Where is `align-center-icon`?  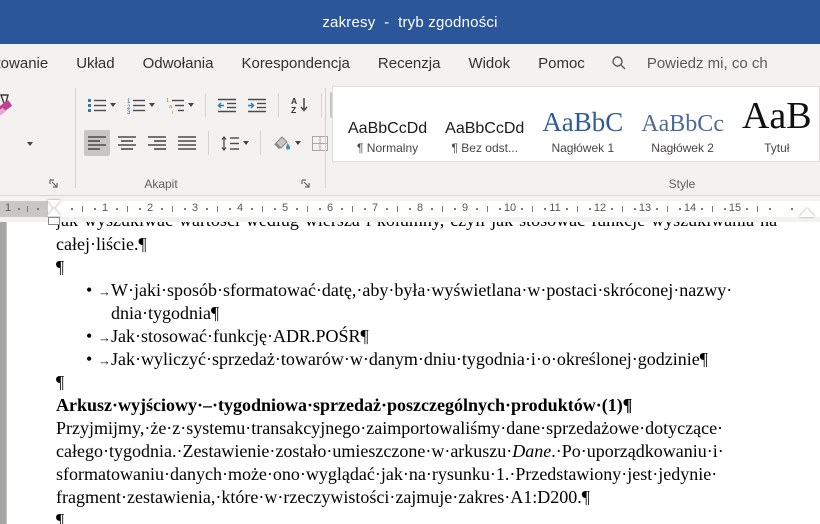
align-center-icon is located at coordinates (127, 143).